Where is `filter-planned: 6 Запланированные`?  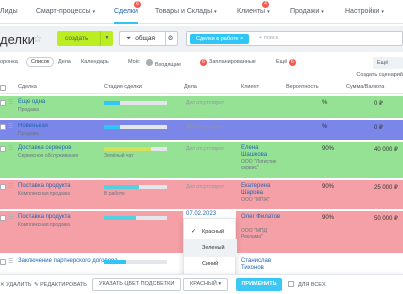 filter-planned: 6 Запланированные is located at coordinates (228, 62).